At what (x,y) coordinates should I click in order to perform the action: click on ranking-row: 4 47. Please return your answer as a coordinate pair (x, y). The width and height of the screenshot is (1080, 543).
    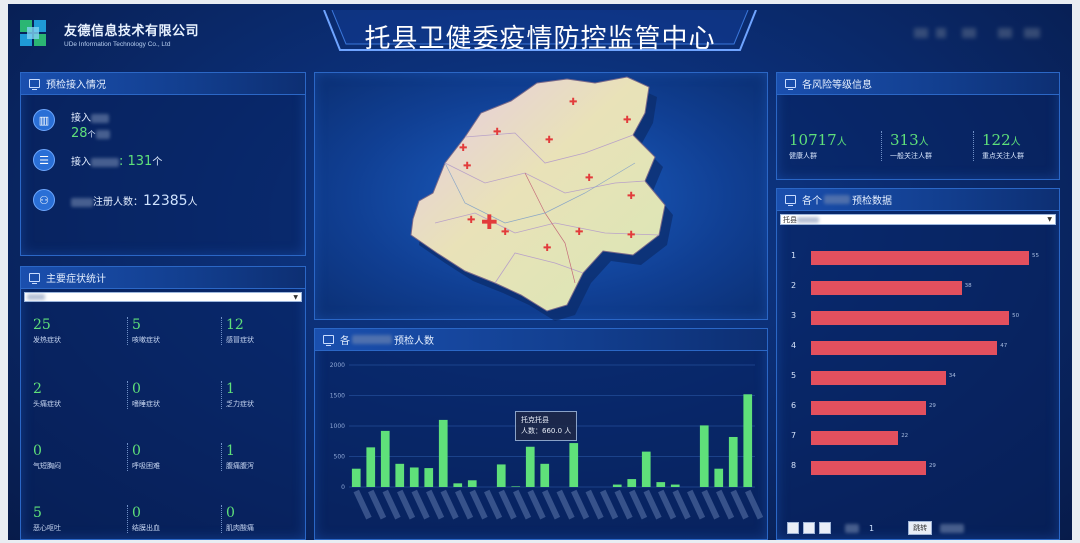
    Looking at the image, I should click on (918, 348).